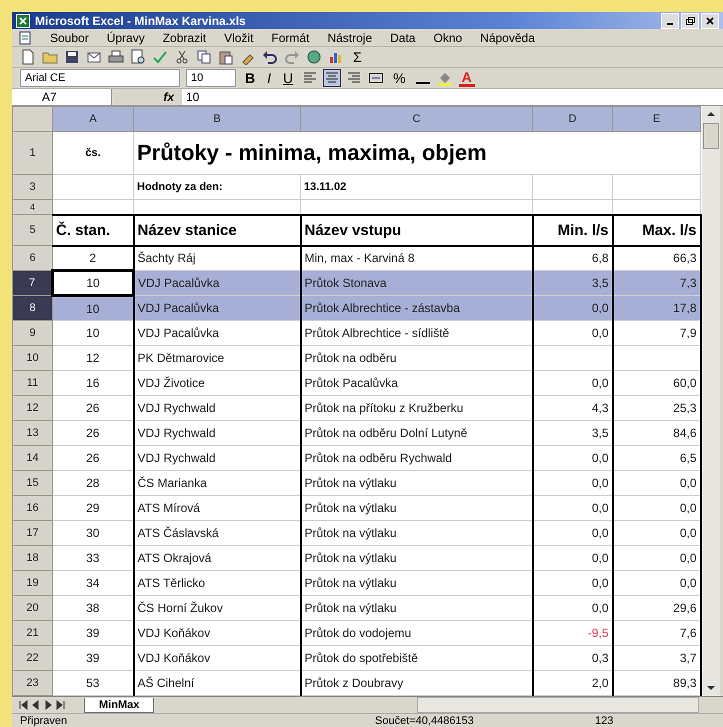 This screenshot has width=723, height=727. What do you see at coordinates (138, 57) in the screenshot?
I see `preview-icon` at bounding box center [138, 57].